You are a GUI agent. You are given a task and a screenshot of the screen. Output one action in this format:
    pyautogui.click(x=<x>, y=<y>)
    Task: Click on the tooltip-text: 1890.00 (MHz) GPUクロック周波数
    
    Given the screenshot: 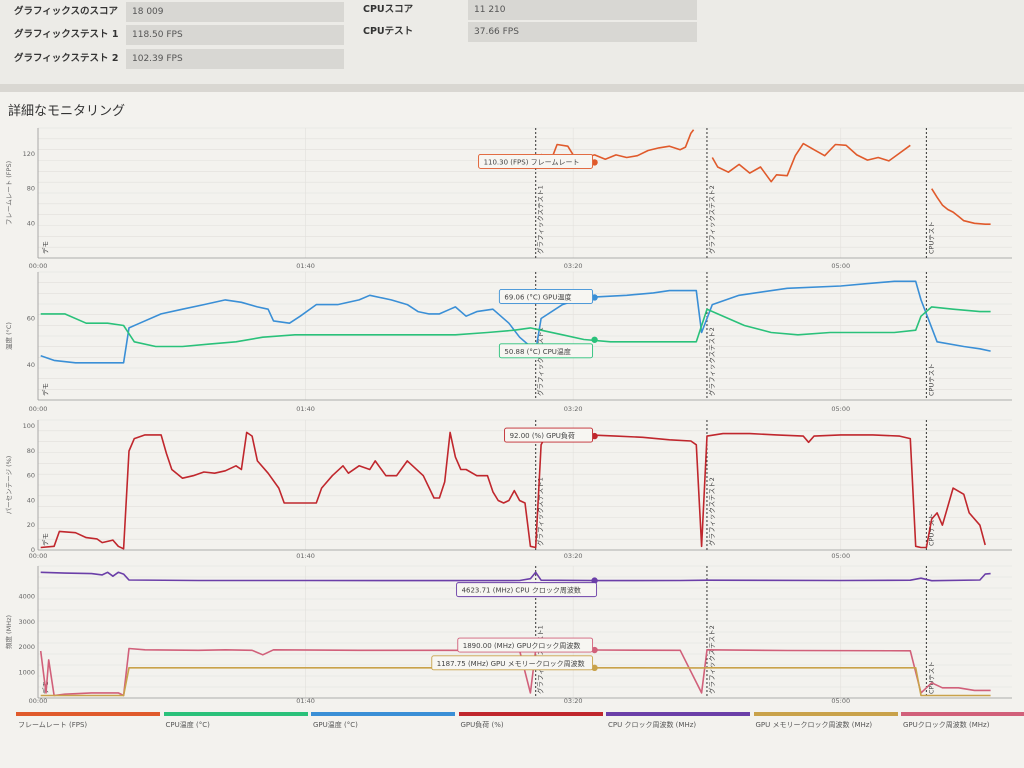 What is the action you would take?
    pyautogui.click(x=522, y=645)
    